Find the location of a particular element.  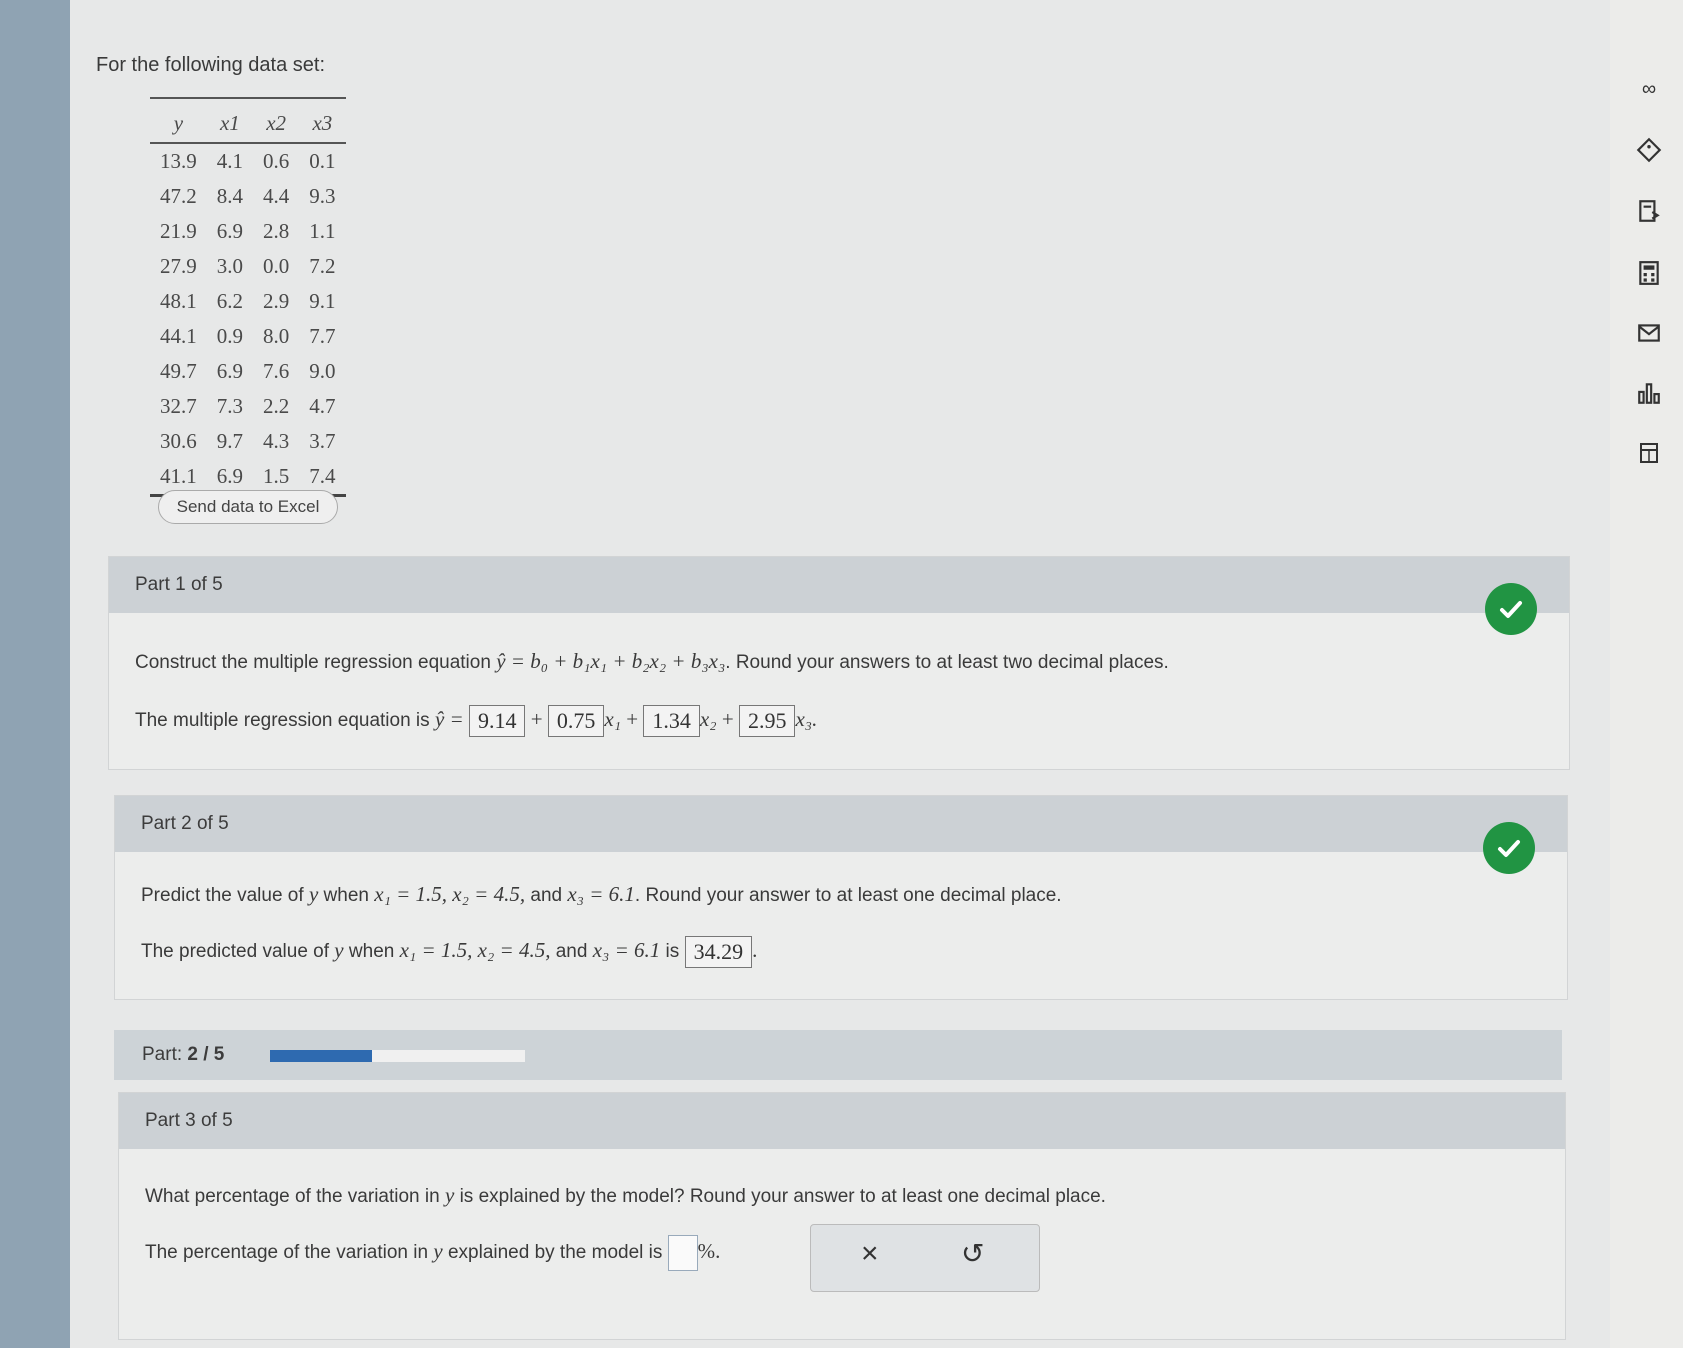

table-cell: 13.9 is located at coordinates (178, 161).